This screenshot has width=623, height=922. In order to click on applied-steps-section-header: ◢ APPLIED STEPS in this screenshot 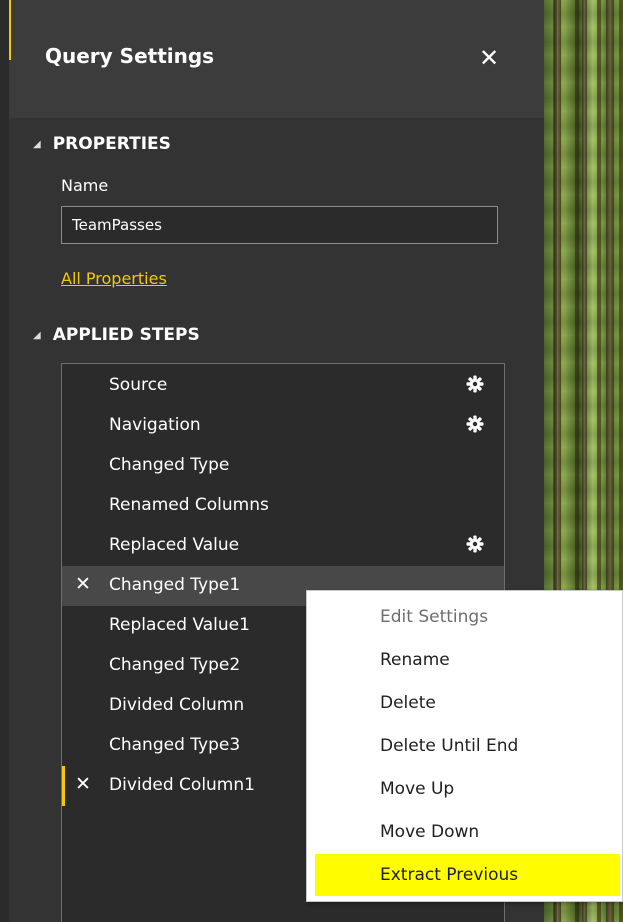, I will do `click(116, 335)`.